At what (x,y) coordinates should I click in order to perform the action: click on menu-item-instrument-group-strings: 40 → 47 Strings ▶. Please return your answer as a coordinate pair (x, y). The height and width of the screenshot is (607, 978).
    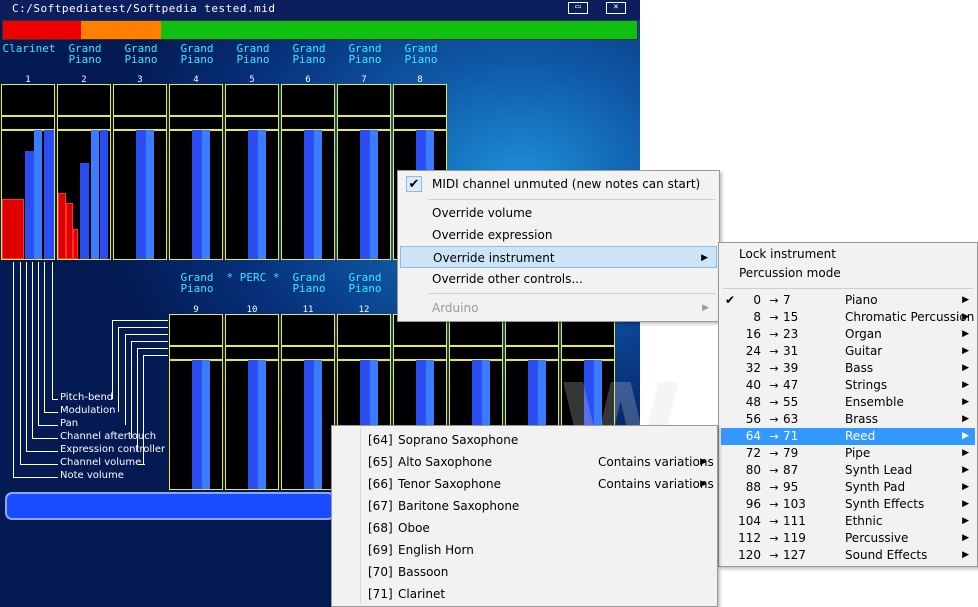
    Looking at the image, I should click on (848, 385).